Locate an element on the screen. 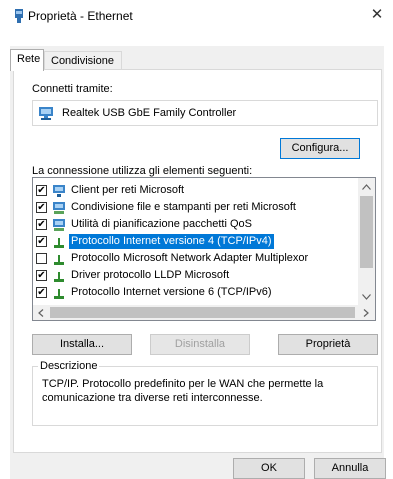  window-title: Proprietà - Ethernet is located at coordinates (80, 16).